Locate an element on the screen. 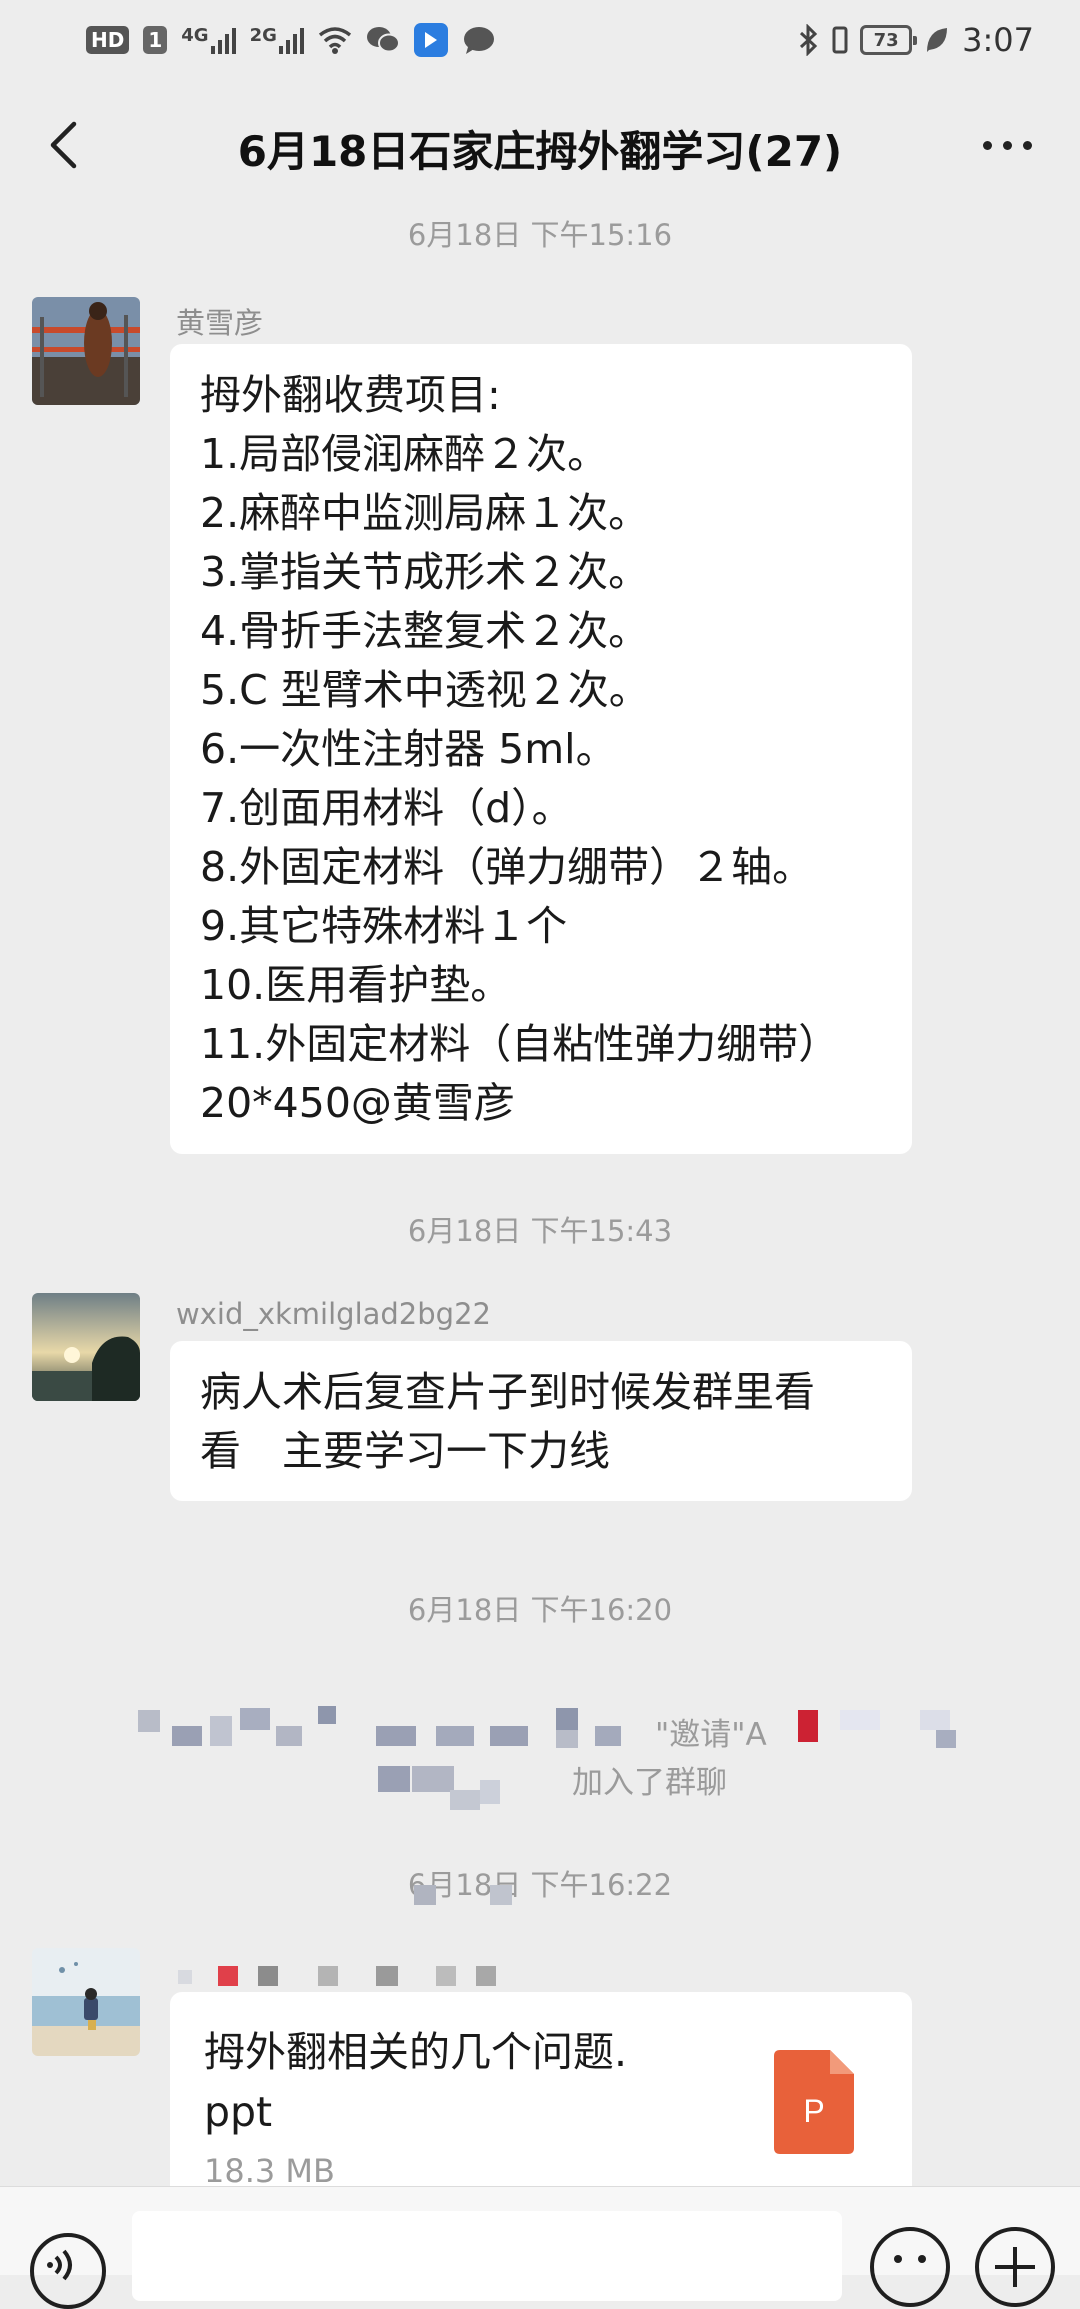 This screenshot has width=1080, height=2309. signal-icon-1: 4G is located at coordinates (208, 39).